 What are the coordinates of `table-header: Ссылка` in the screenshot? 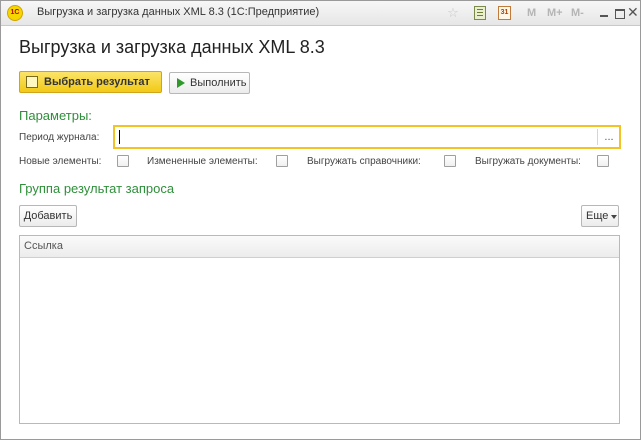 It's located at (319, 247).